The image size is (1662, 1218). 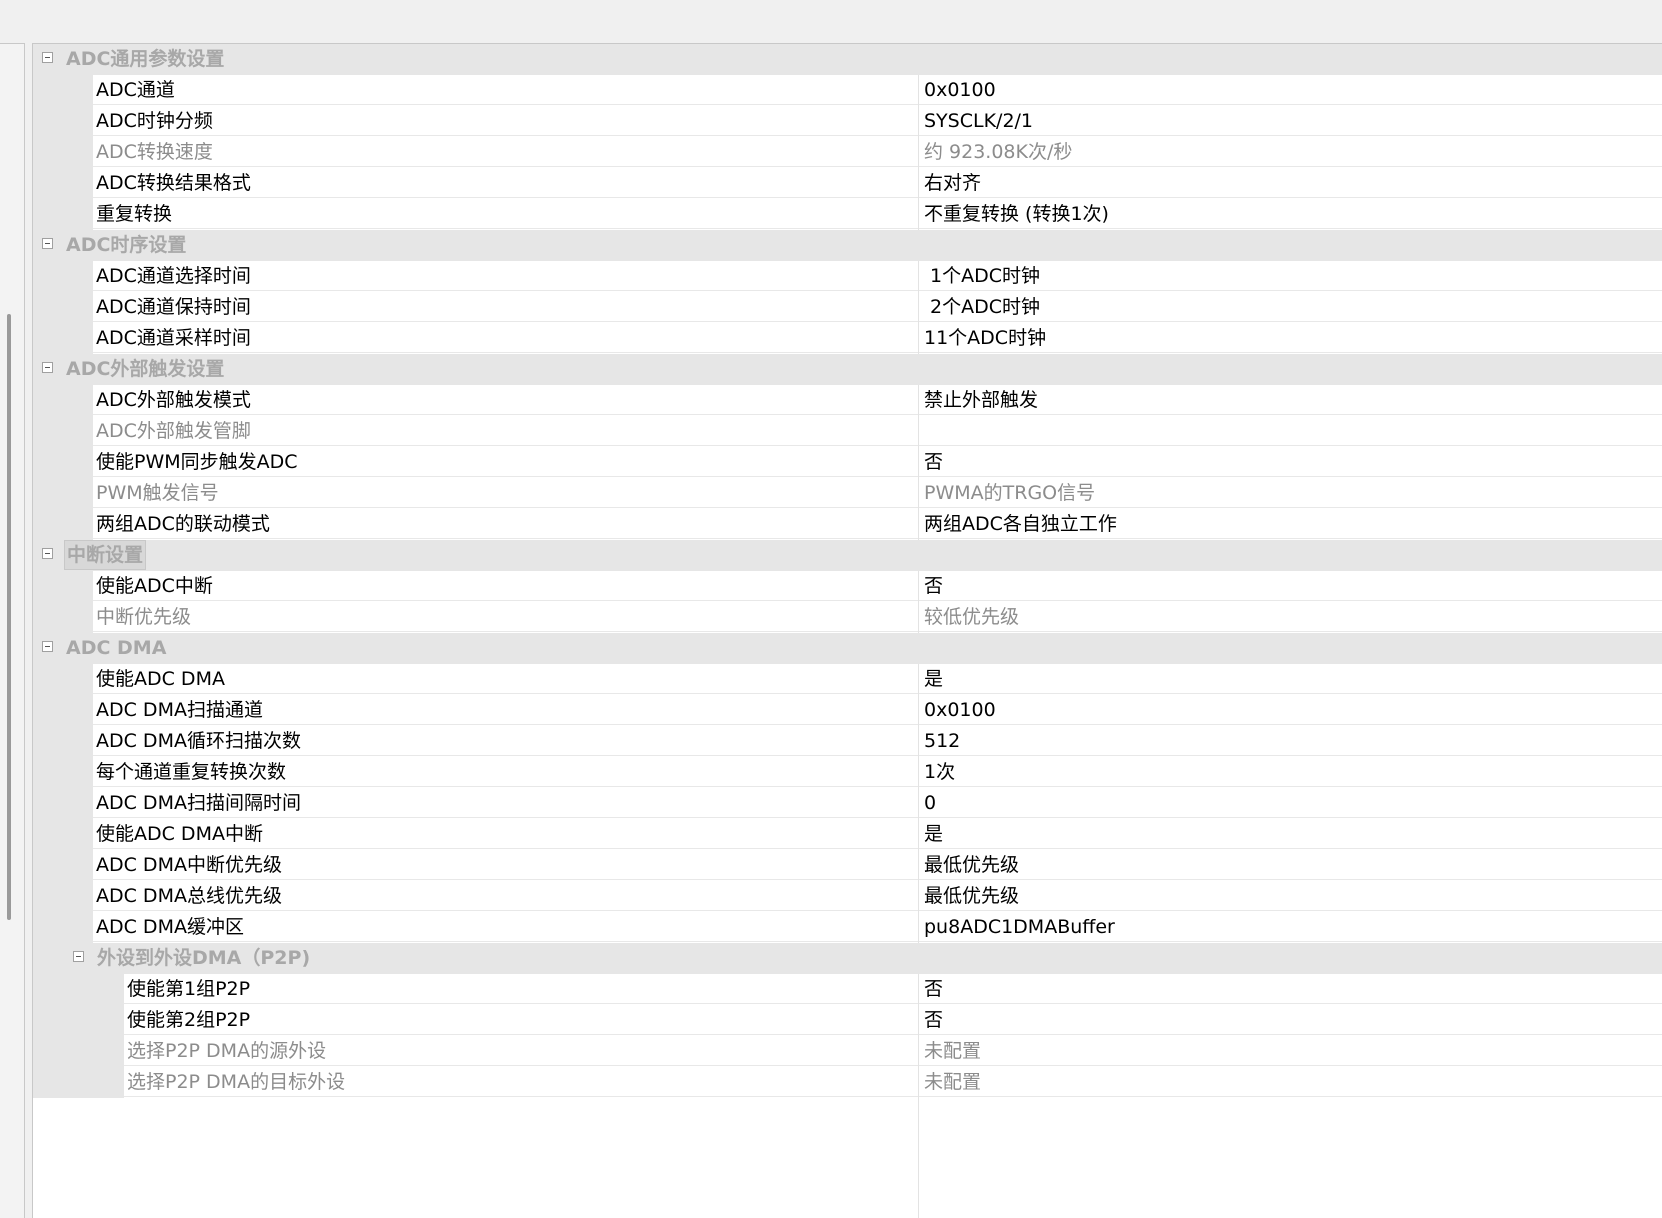 What do you see at coordinates (505, 214) in the screenshot?
I see `property-name: 重复转换` at bounding box center [505, 214].